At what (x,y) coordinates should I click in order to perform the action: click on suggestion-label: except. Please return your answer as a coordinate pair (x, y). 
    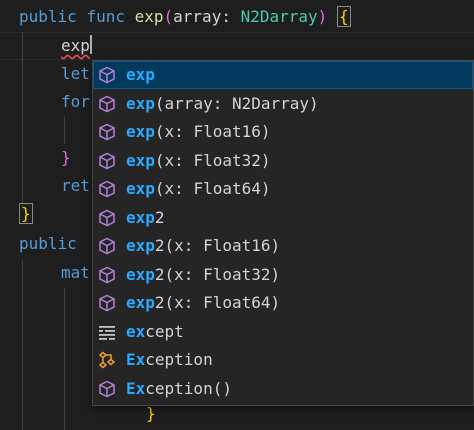
    Looking at the image, I should click on (155, 332).